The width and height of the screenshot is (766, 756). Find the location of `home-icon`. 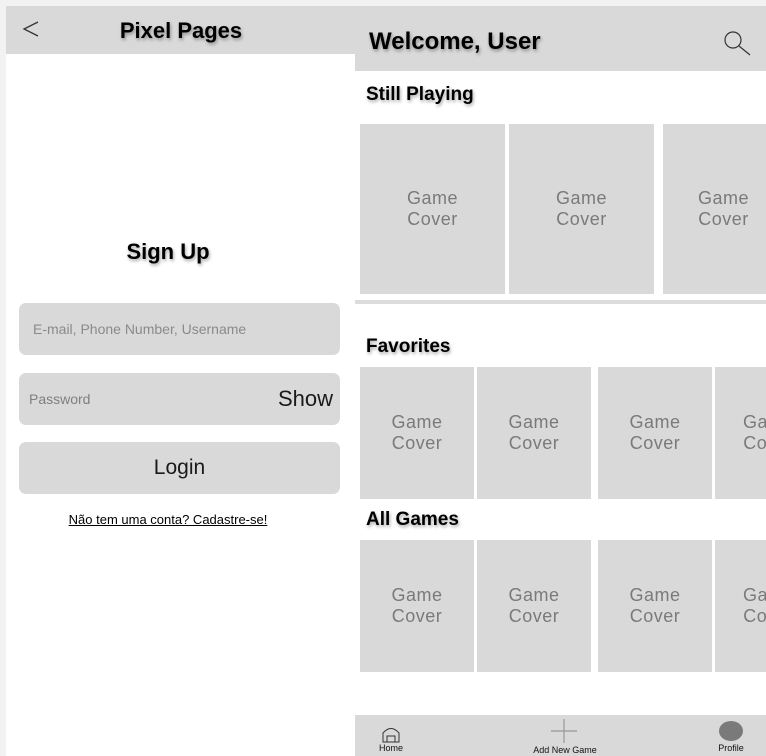

home-icon is located at coordinates (391, 735).